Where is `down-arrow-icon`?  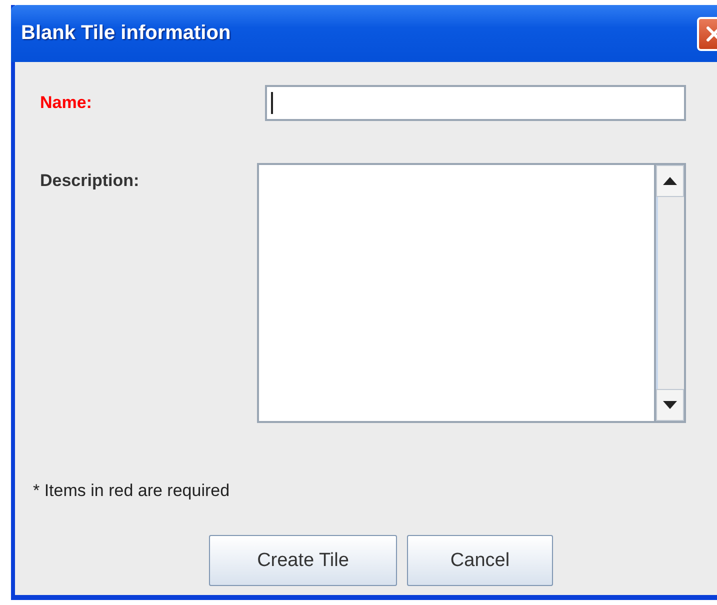
down-arrow-icon is located at coordinates (670, 405).